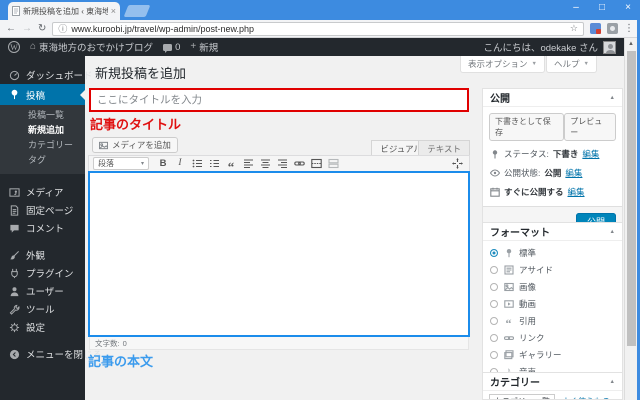  I want to click on sidebar-item-posts: 投稿, so click(42, 94).